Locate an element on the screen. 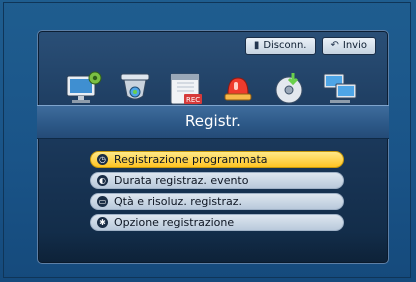 This screenshot has width=416, height=282. menu-item-scheduled-recording: ◷ Registrazione programmata is located at coordinates (217, 159).